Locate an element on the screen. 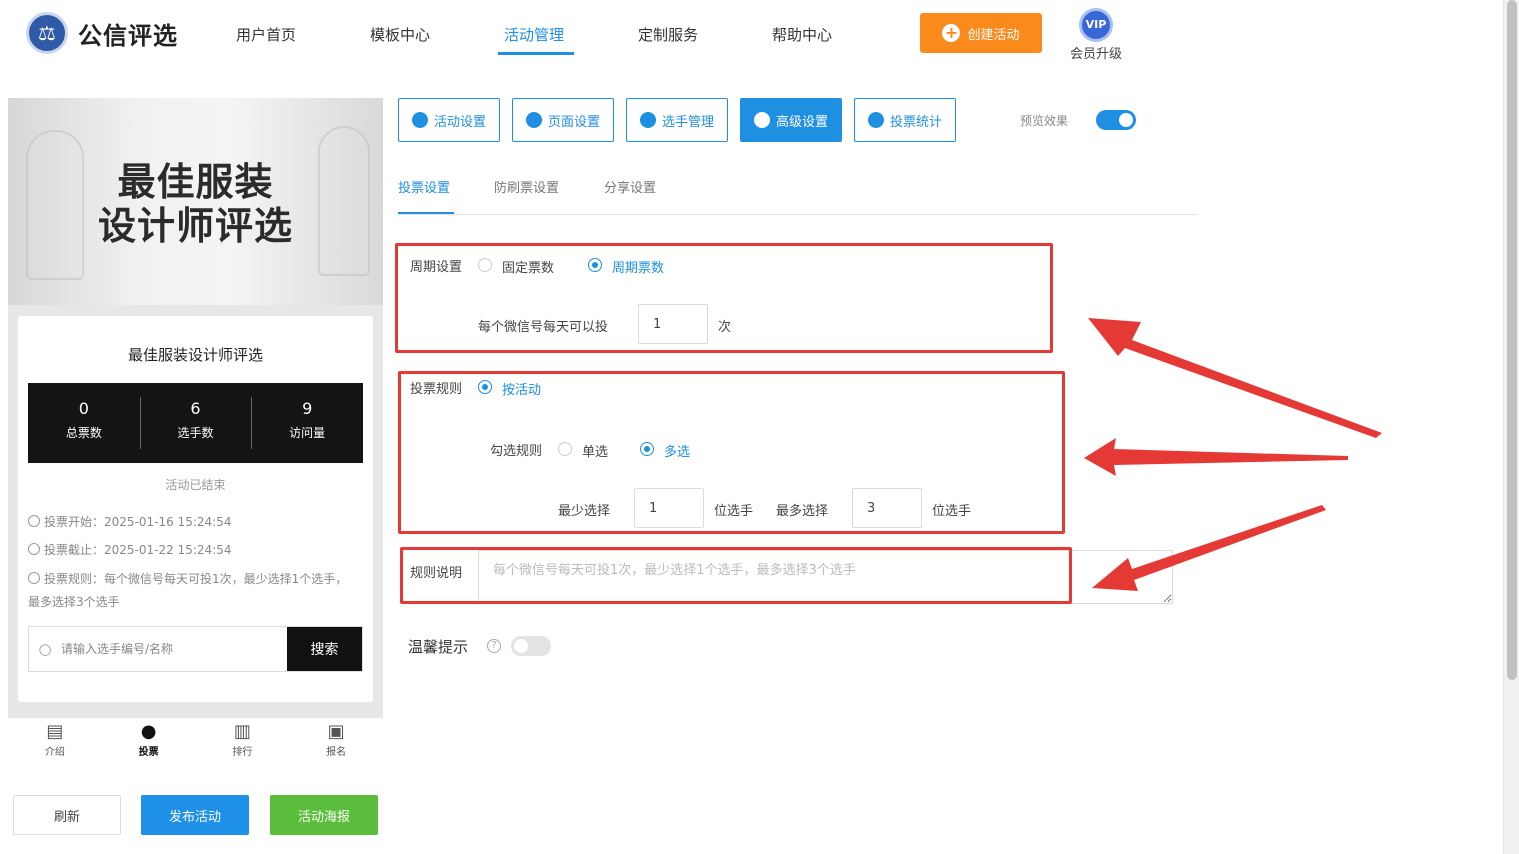 Image resolution: width=1519 pixels, height=854 pixels. tab-ranking: ▥ 排行 is located at coordinates (243, 743).